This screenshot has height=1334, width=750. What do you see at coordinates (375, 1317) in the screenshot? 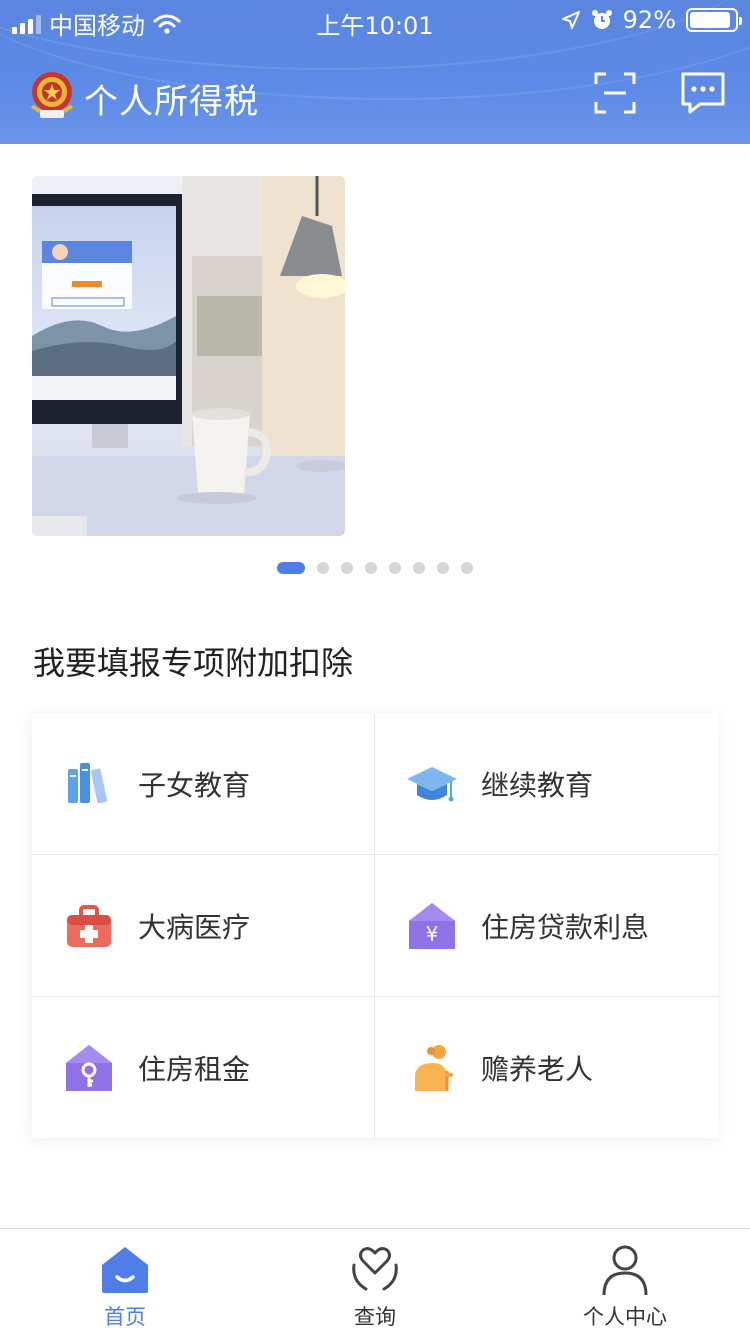
I see `tab-label: 查询` at bounding box center [375, 1317].